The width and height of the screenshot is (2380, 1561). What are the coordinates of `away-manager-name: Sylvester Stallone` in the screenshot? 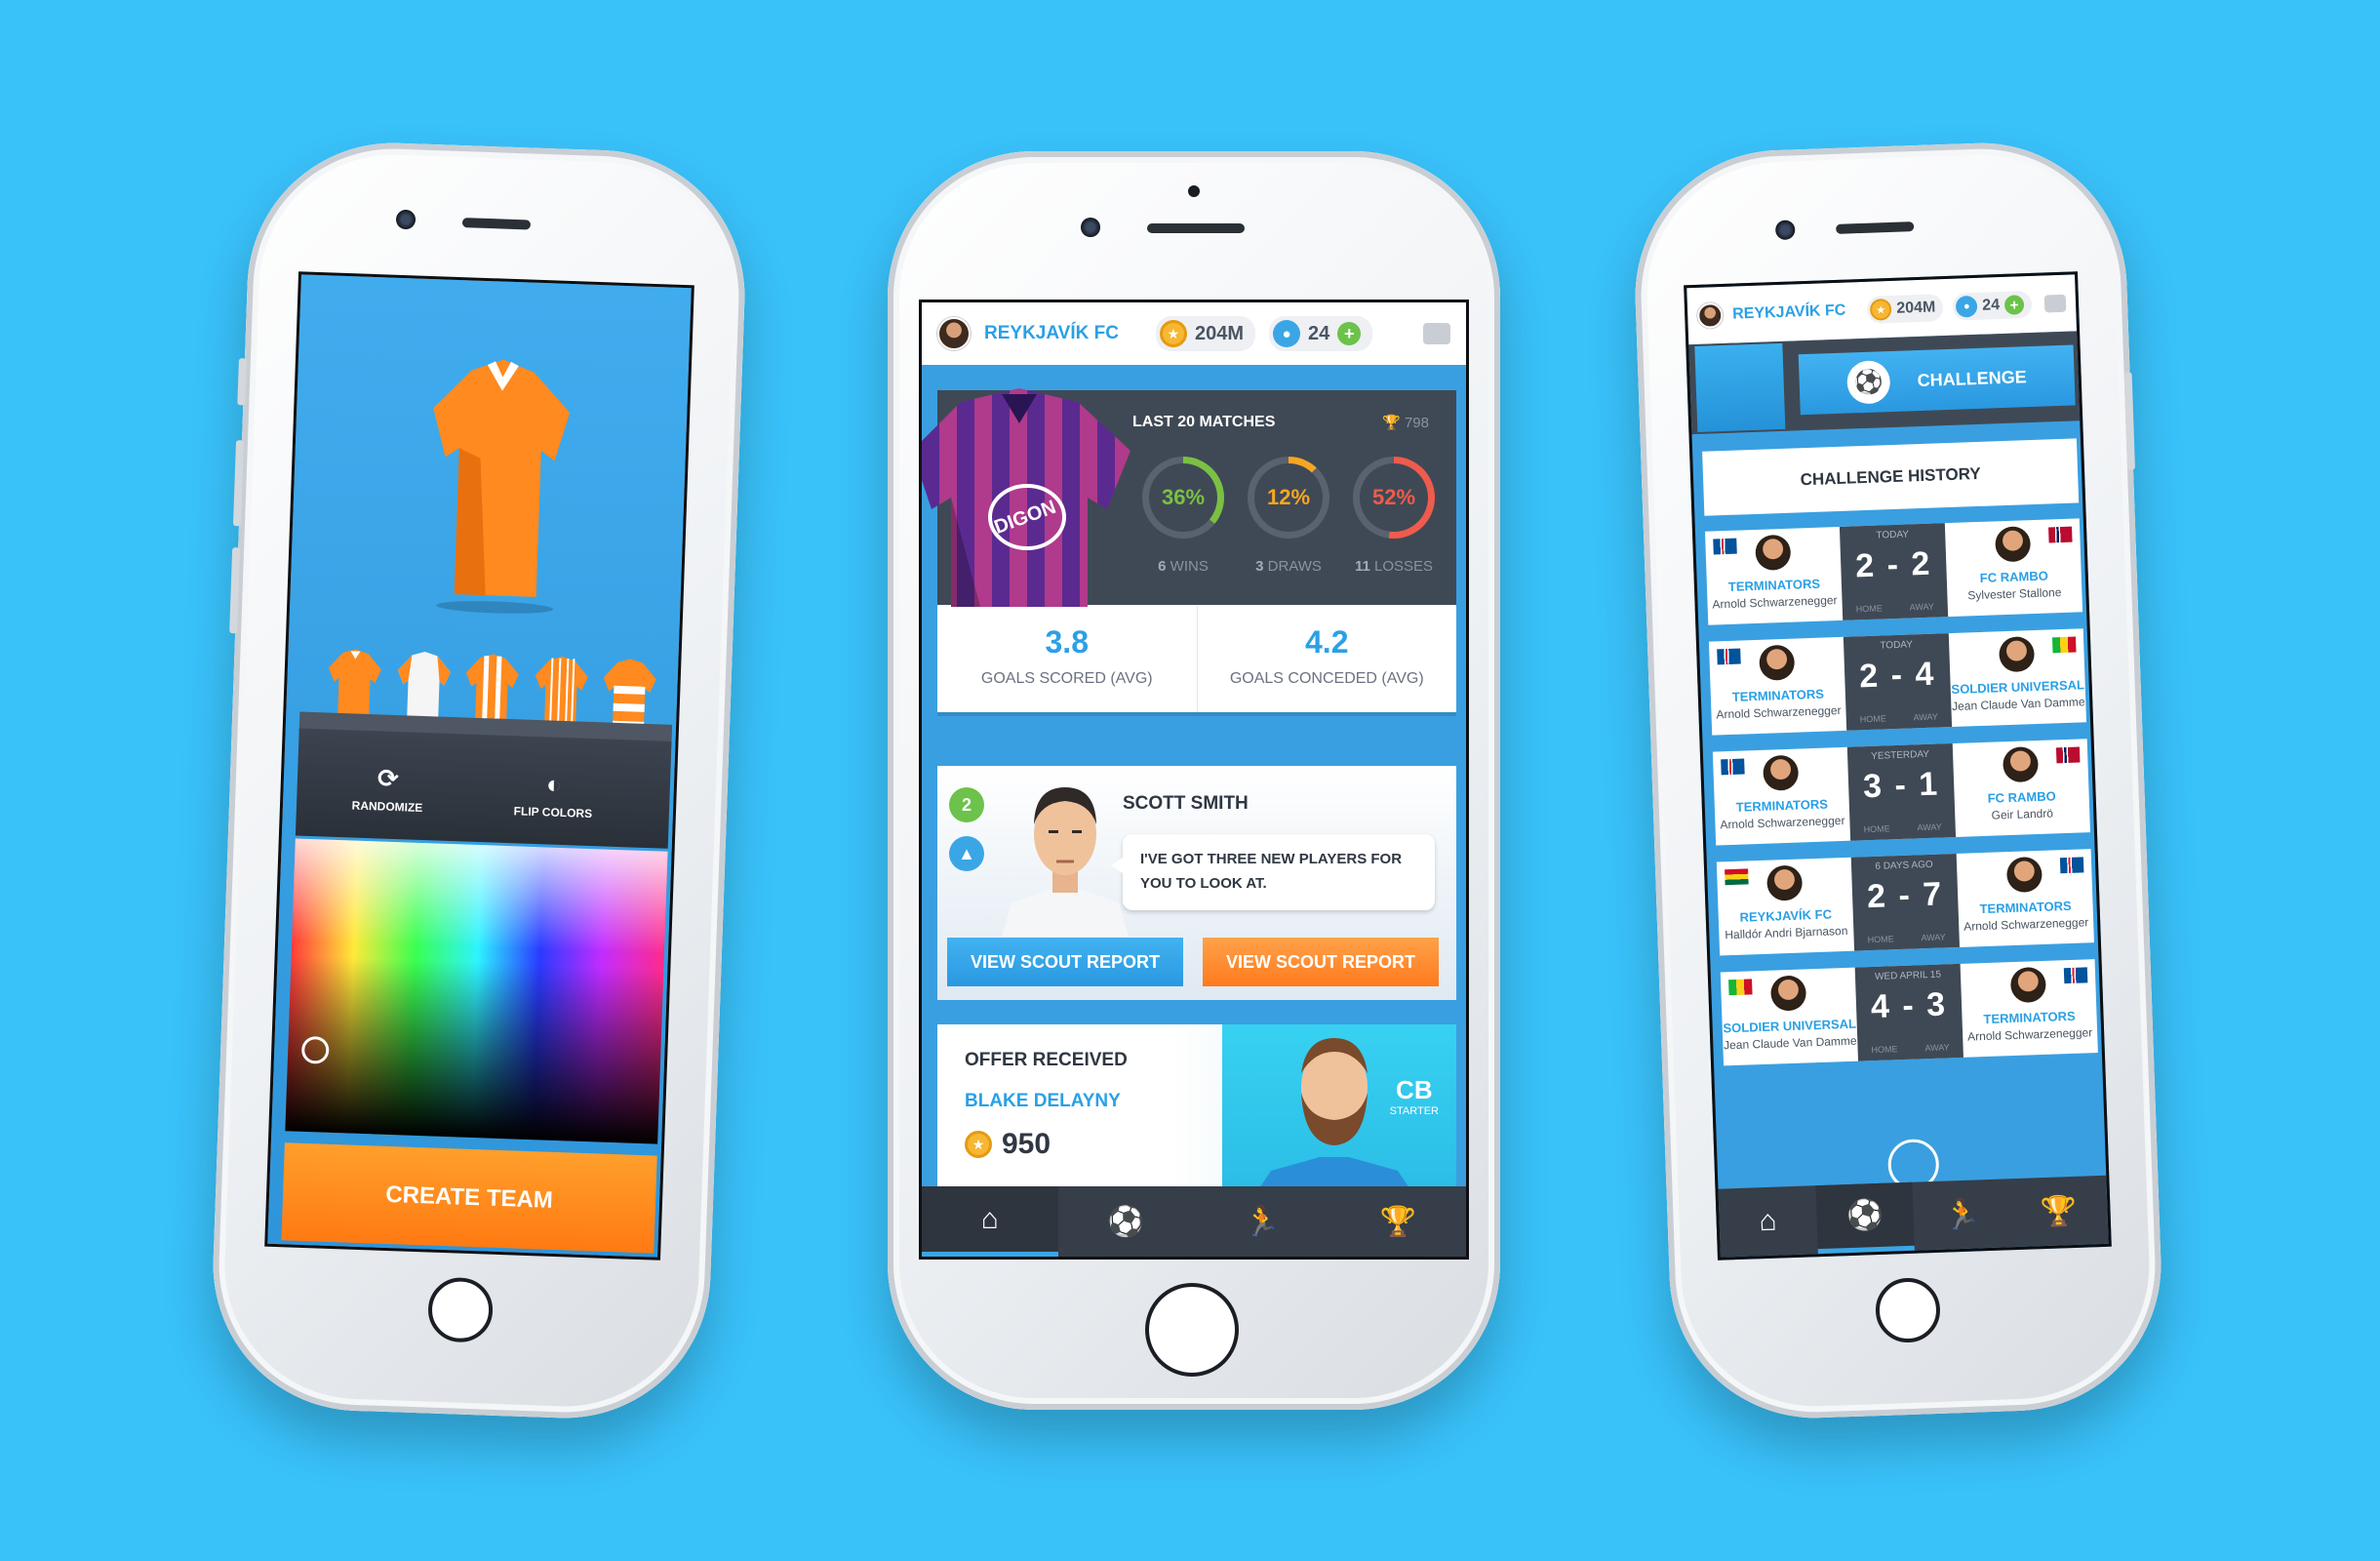 It's located at (2014, 594).